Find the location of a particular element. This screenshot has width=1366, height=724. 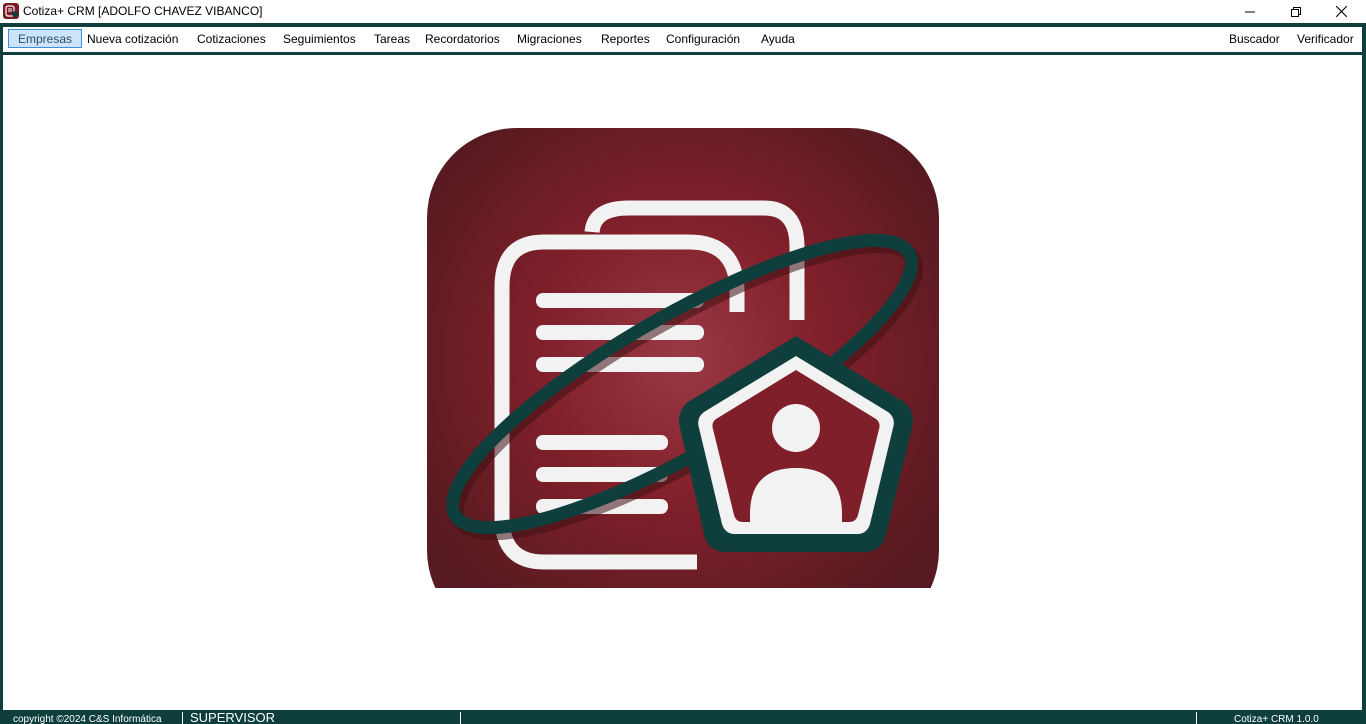

app-document-icon is located at coordinates (11, 11).